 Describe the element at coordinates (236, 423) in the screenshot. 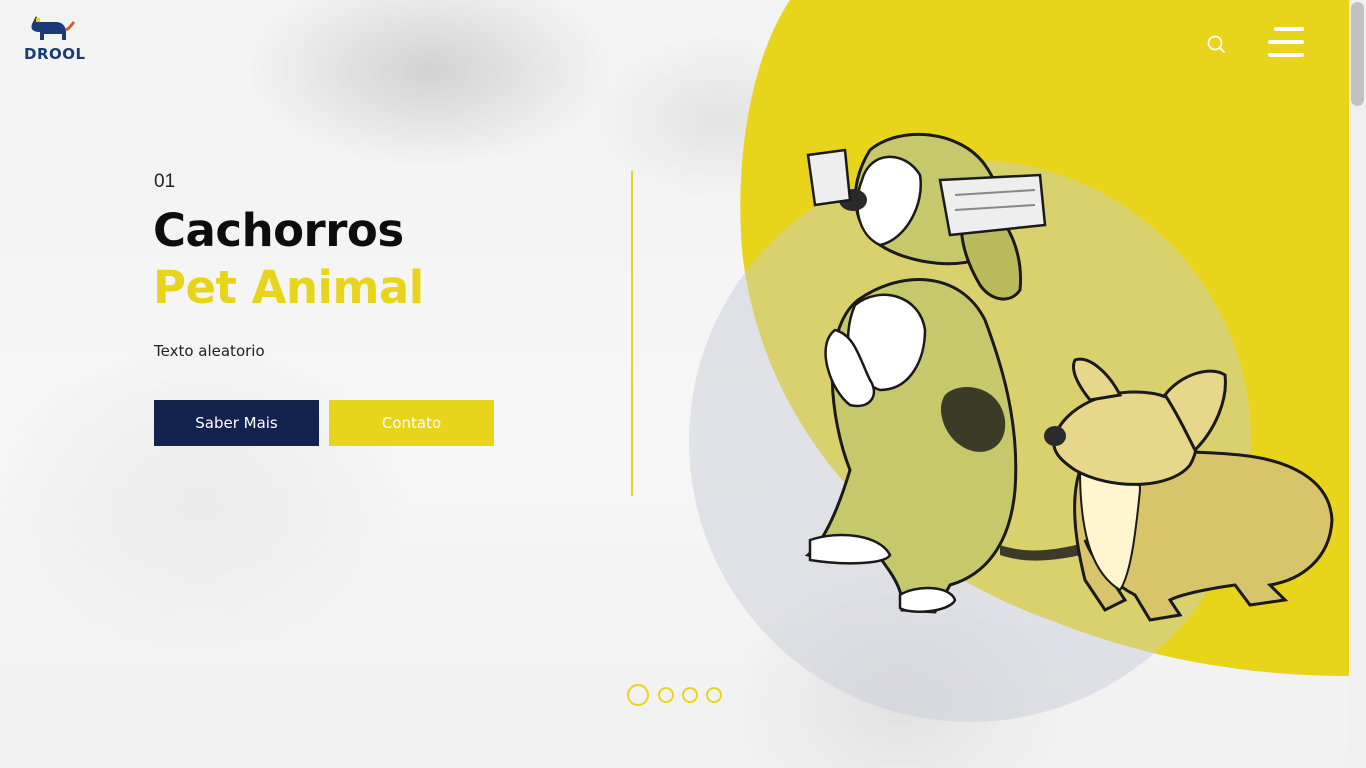

I see `saber-mais-button: Saber Mais` at that location.